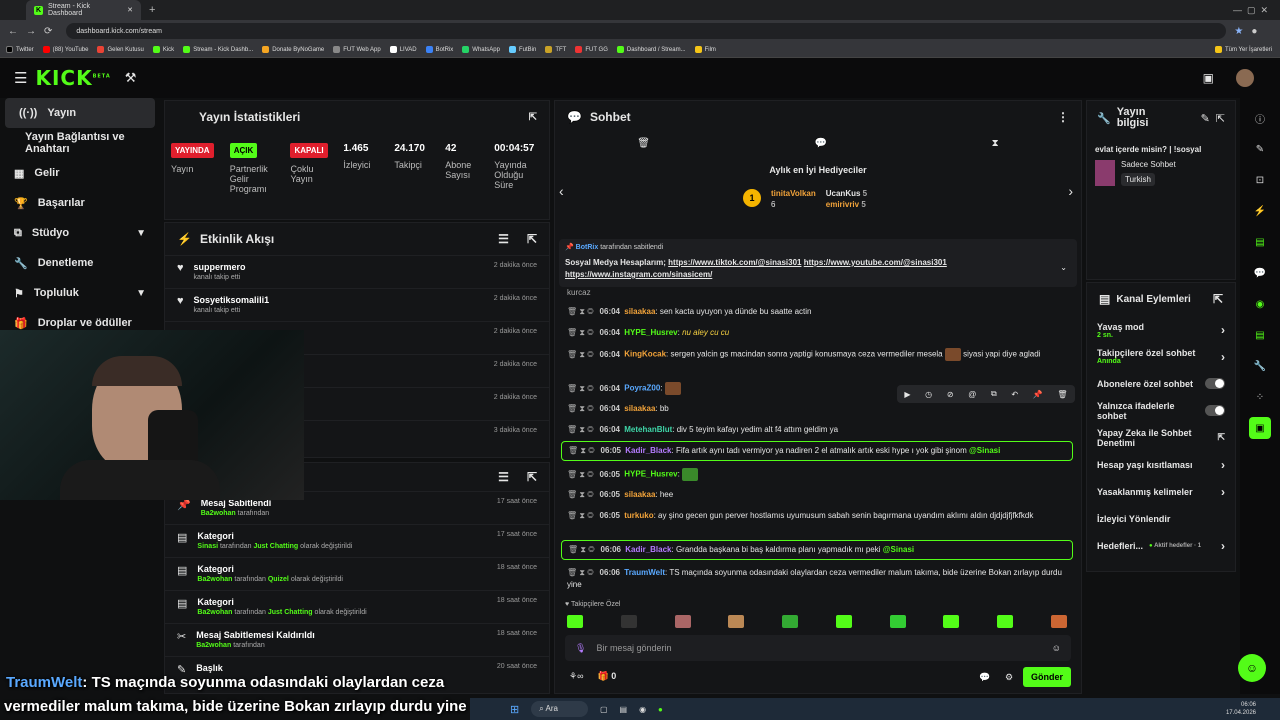  What do you see at coordinates (1038, 394) in the screenshot?
I see `pin-icon: 📌` at bounding box center [1038, 394].